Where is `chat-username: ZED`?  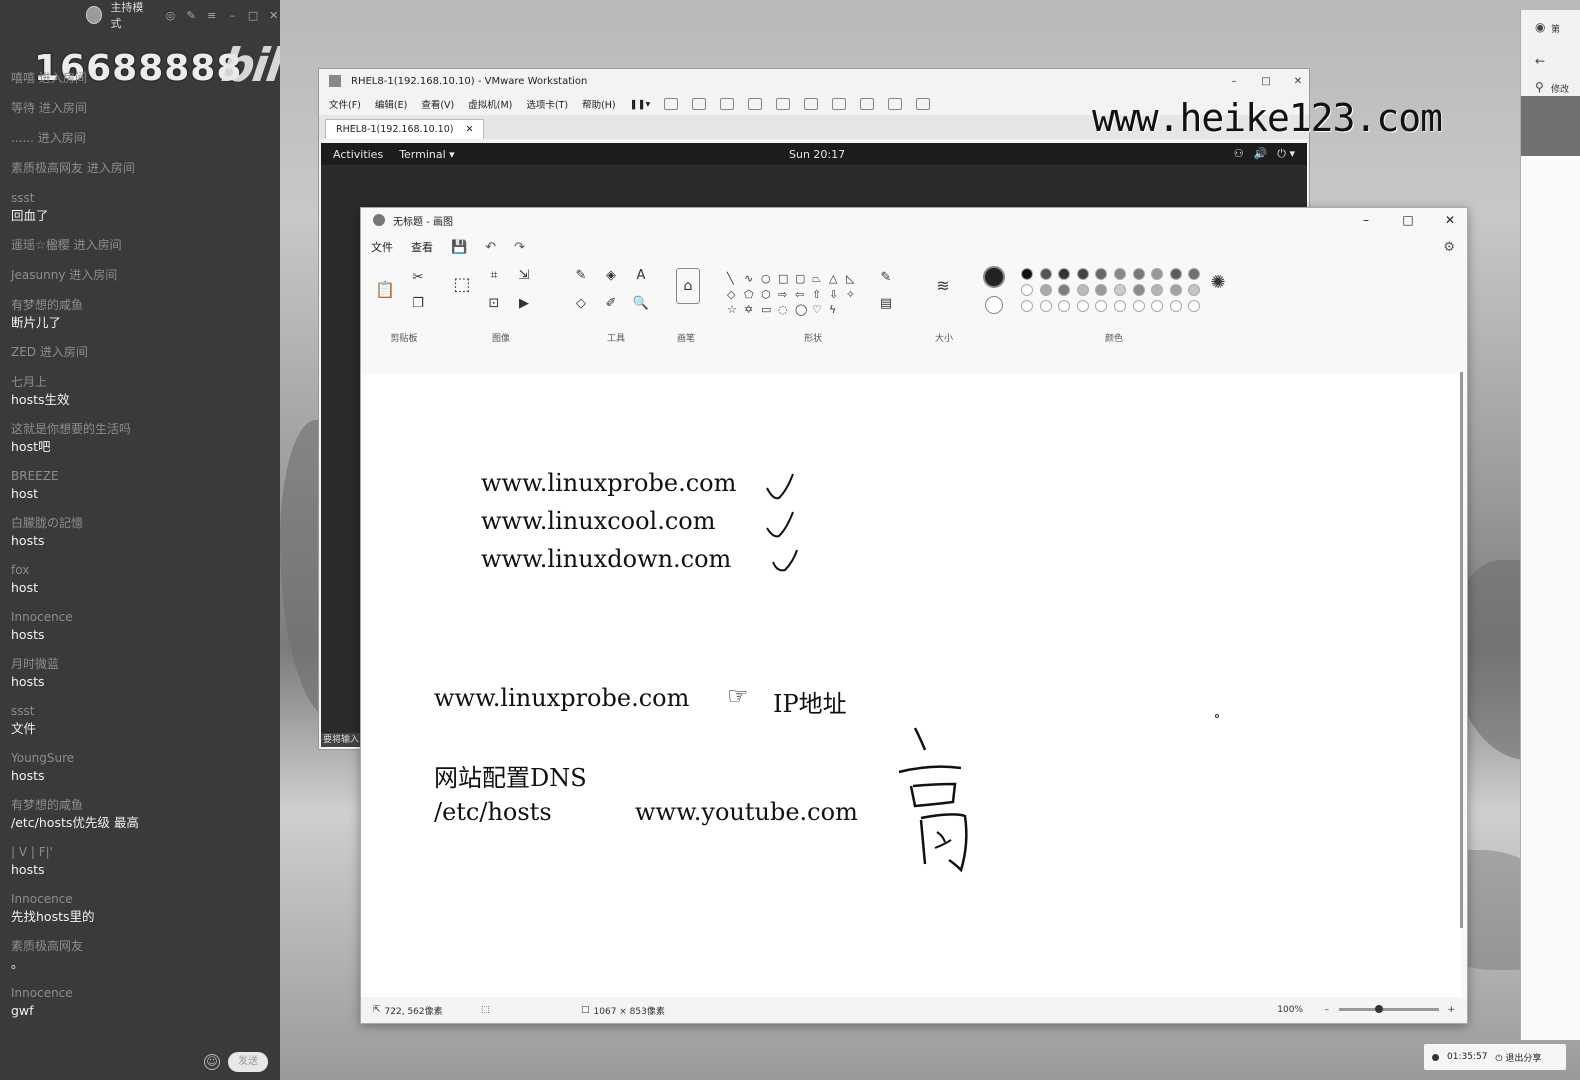
chat-username: ZED is located at coordinates (23, 352).